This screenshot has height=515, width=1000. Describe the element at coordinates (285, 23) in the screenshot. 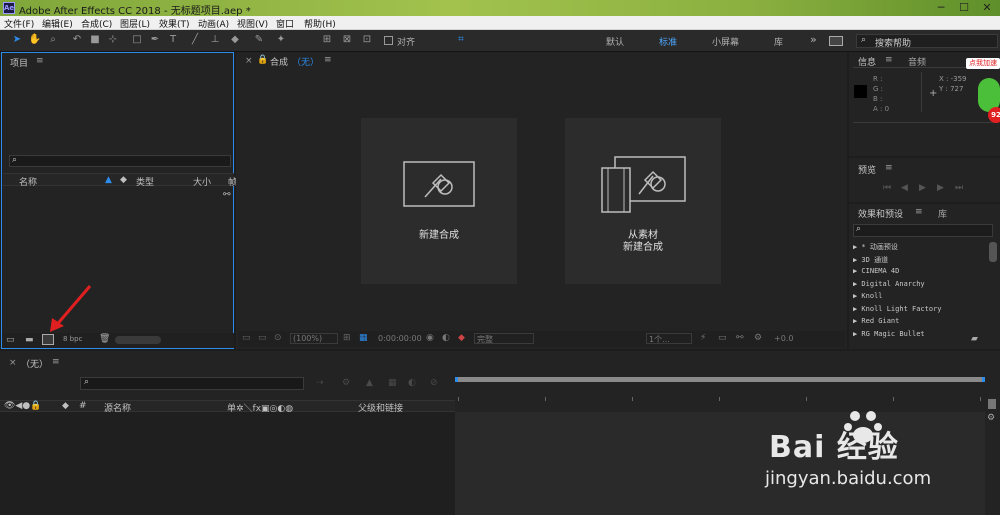

I see `menu-window: 窗口` at that location.